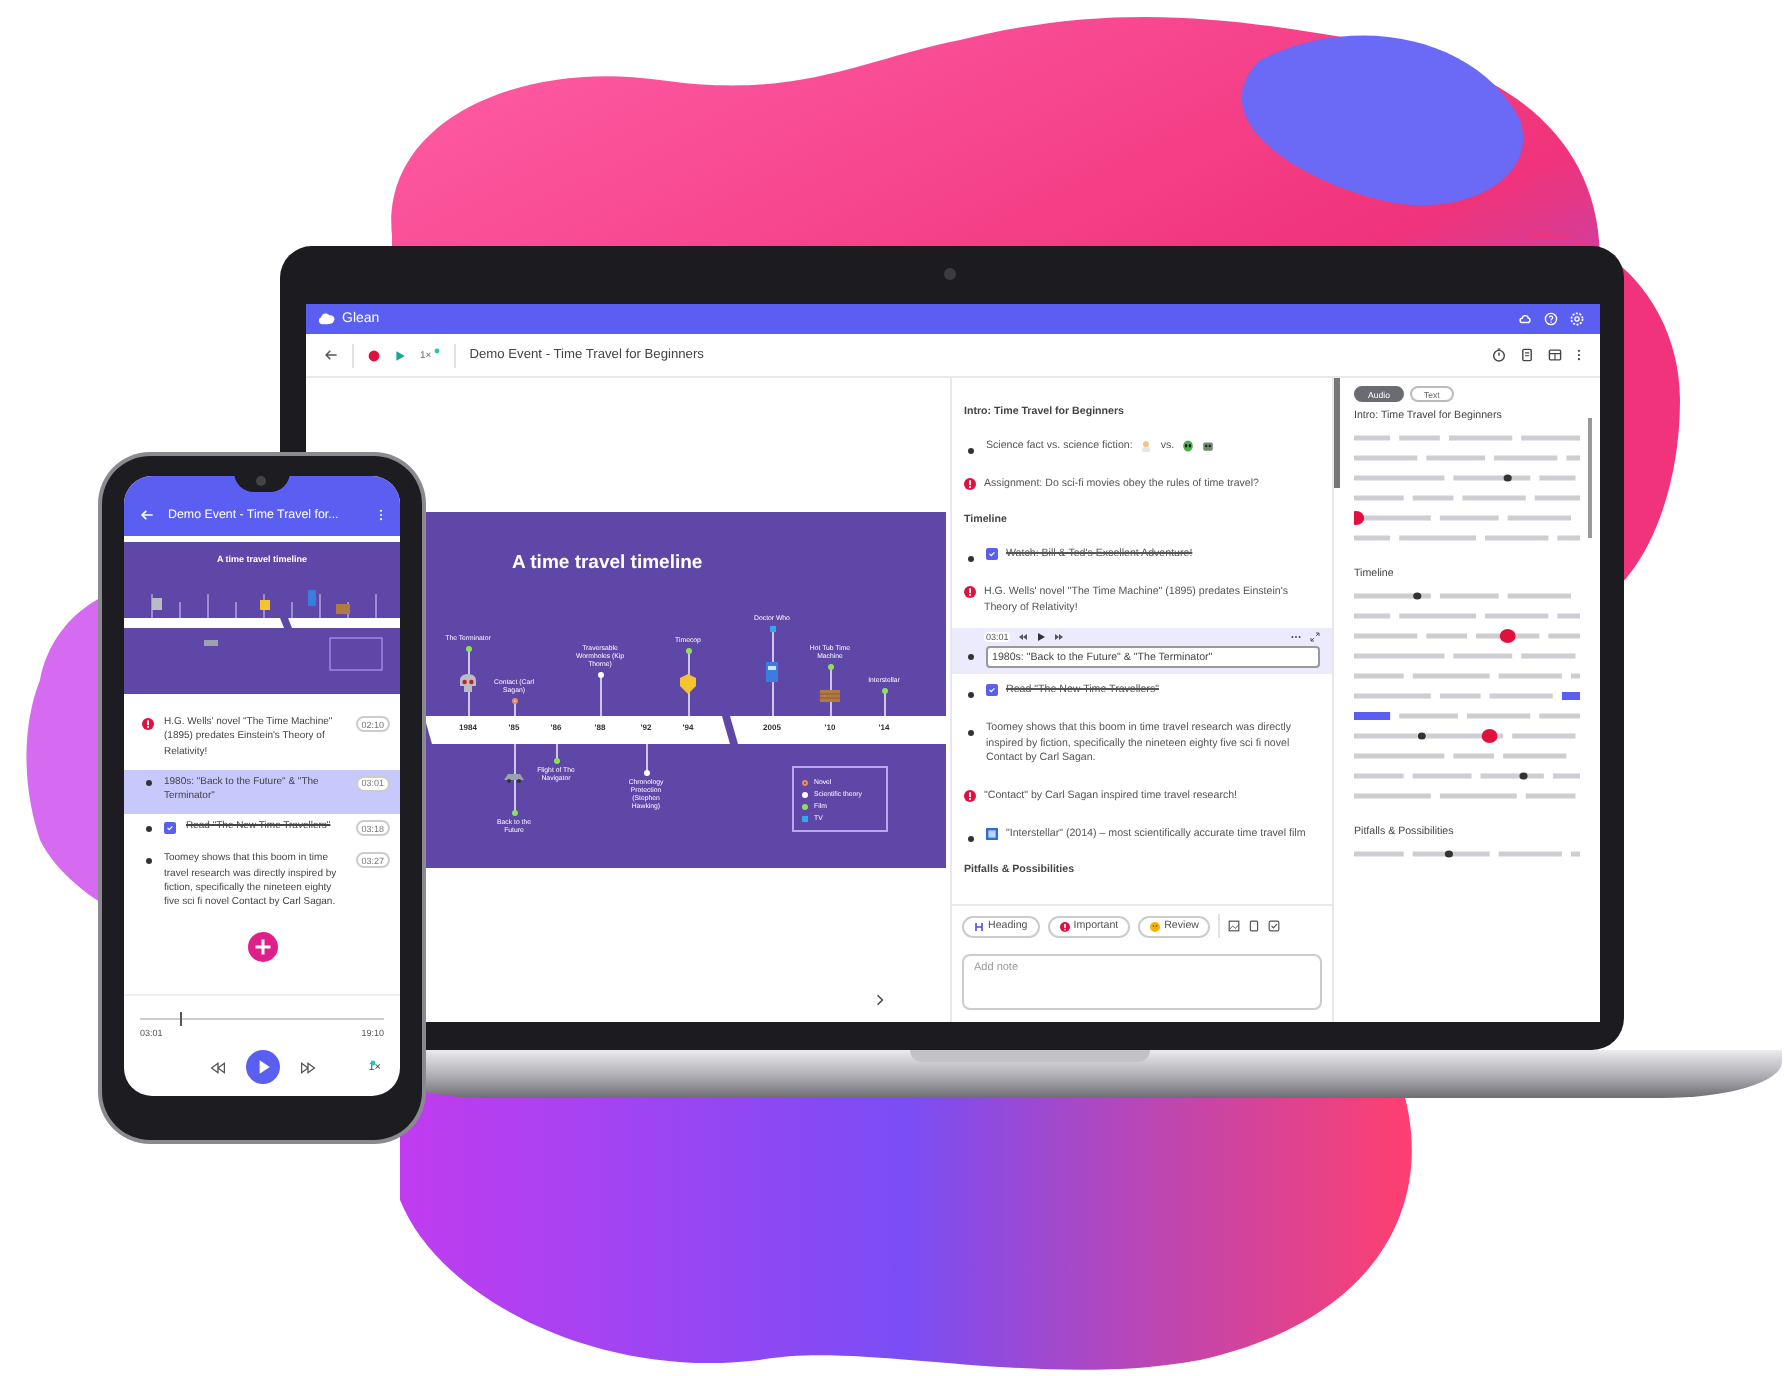 The image size is (1790, 1376). Describe the element at coordinates (979, 926) in the screenshot. I see `heading-icon` at that location.